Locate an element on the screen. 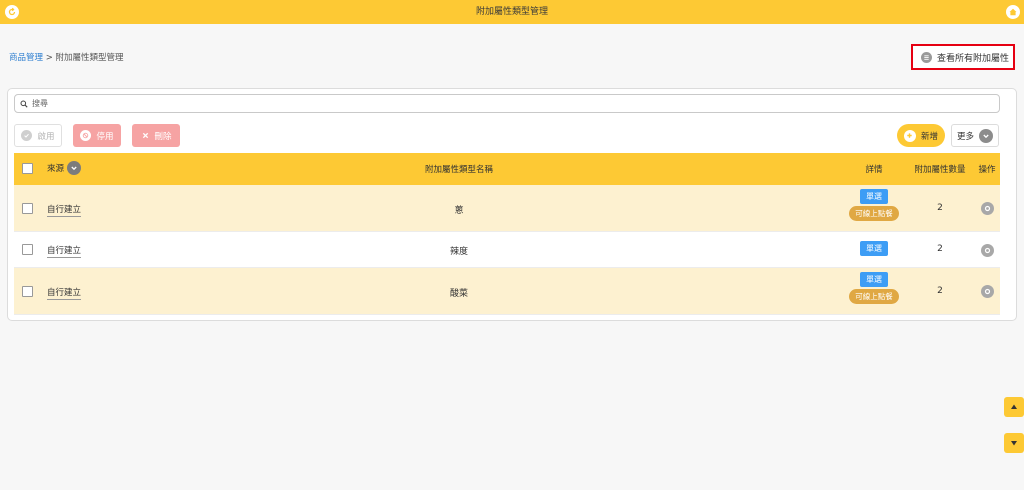  add-button: 新增 is located at coordinates (921, 135).